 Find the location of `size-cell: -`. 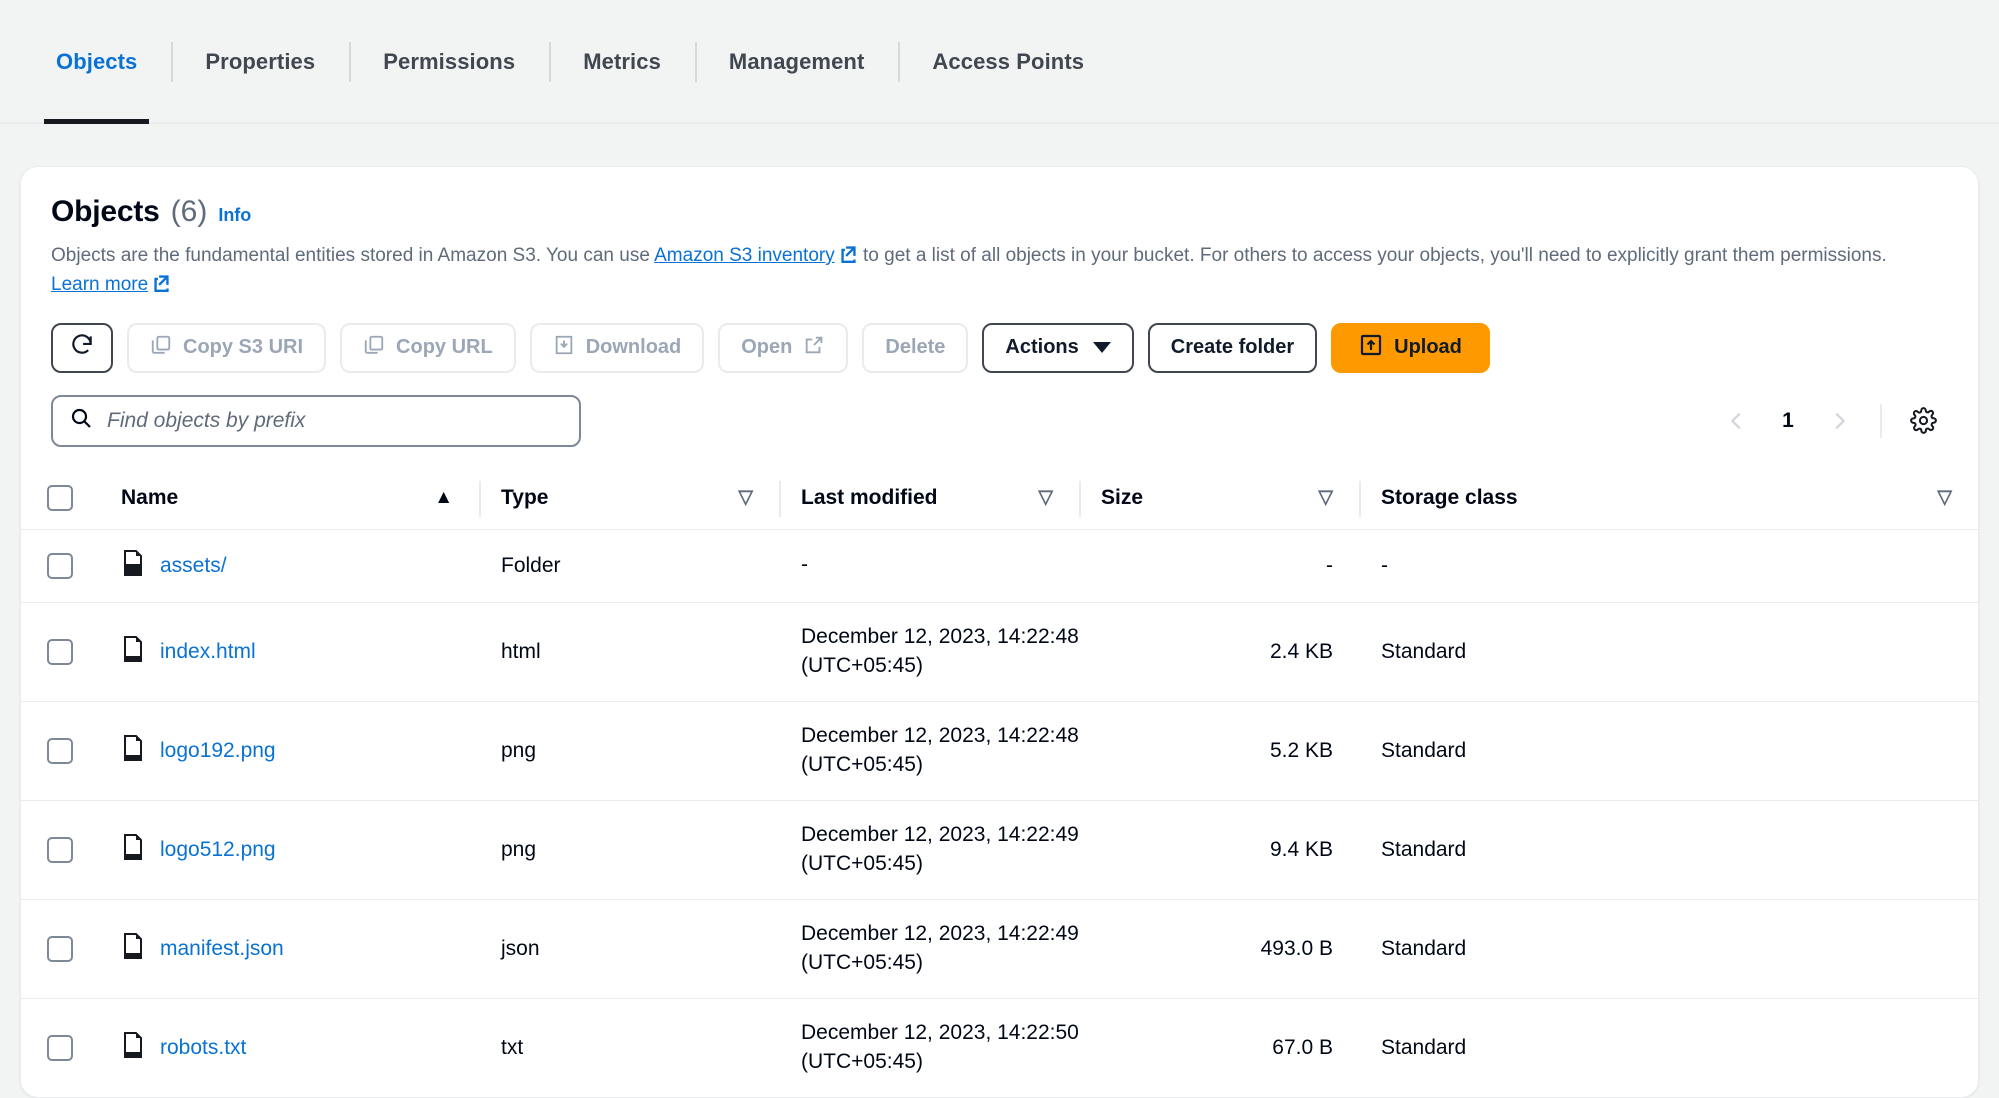

size-cell: - is located at coordinates (1219, 566).